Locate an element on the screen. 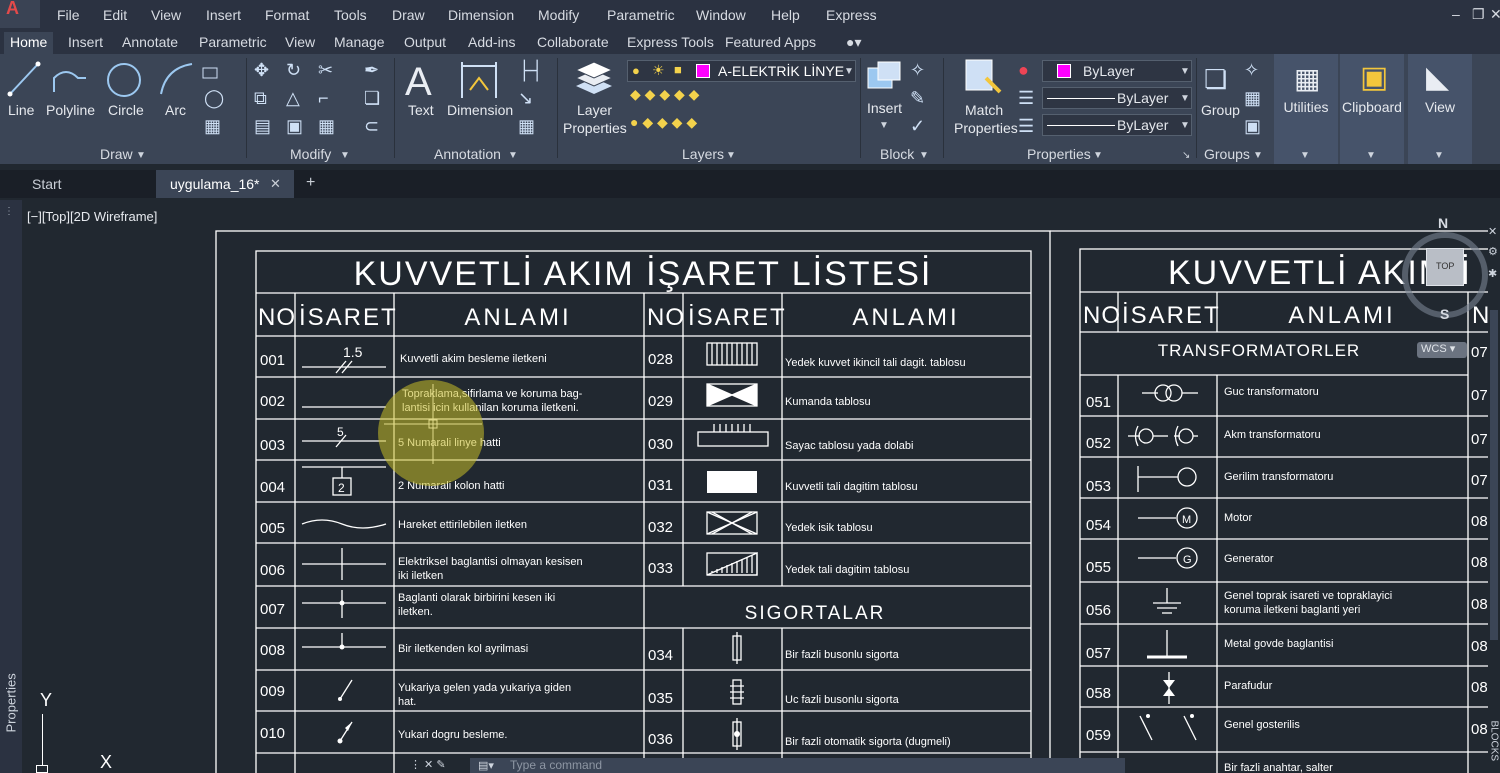  scrollbar is located at coordinates (1494, 475).